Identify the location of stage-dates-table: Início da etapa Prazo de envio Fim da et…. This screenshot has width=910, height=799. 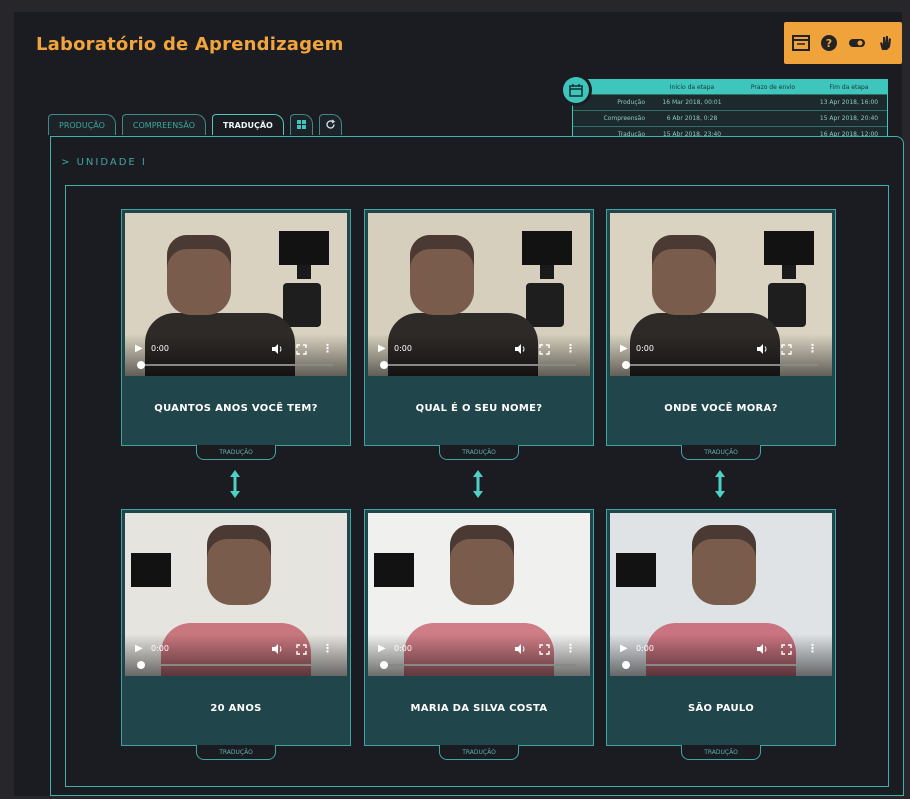
(730, 111).